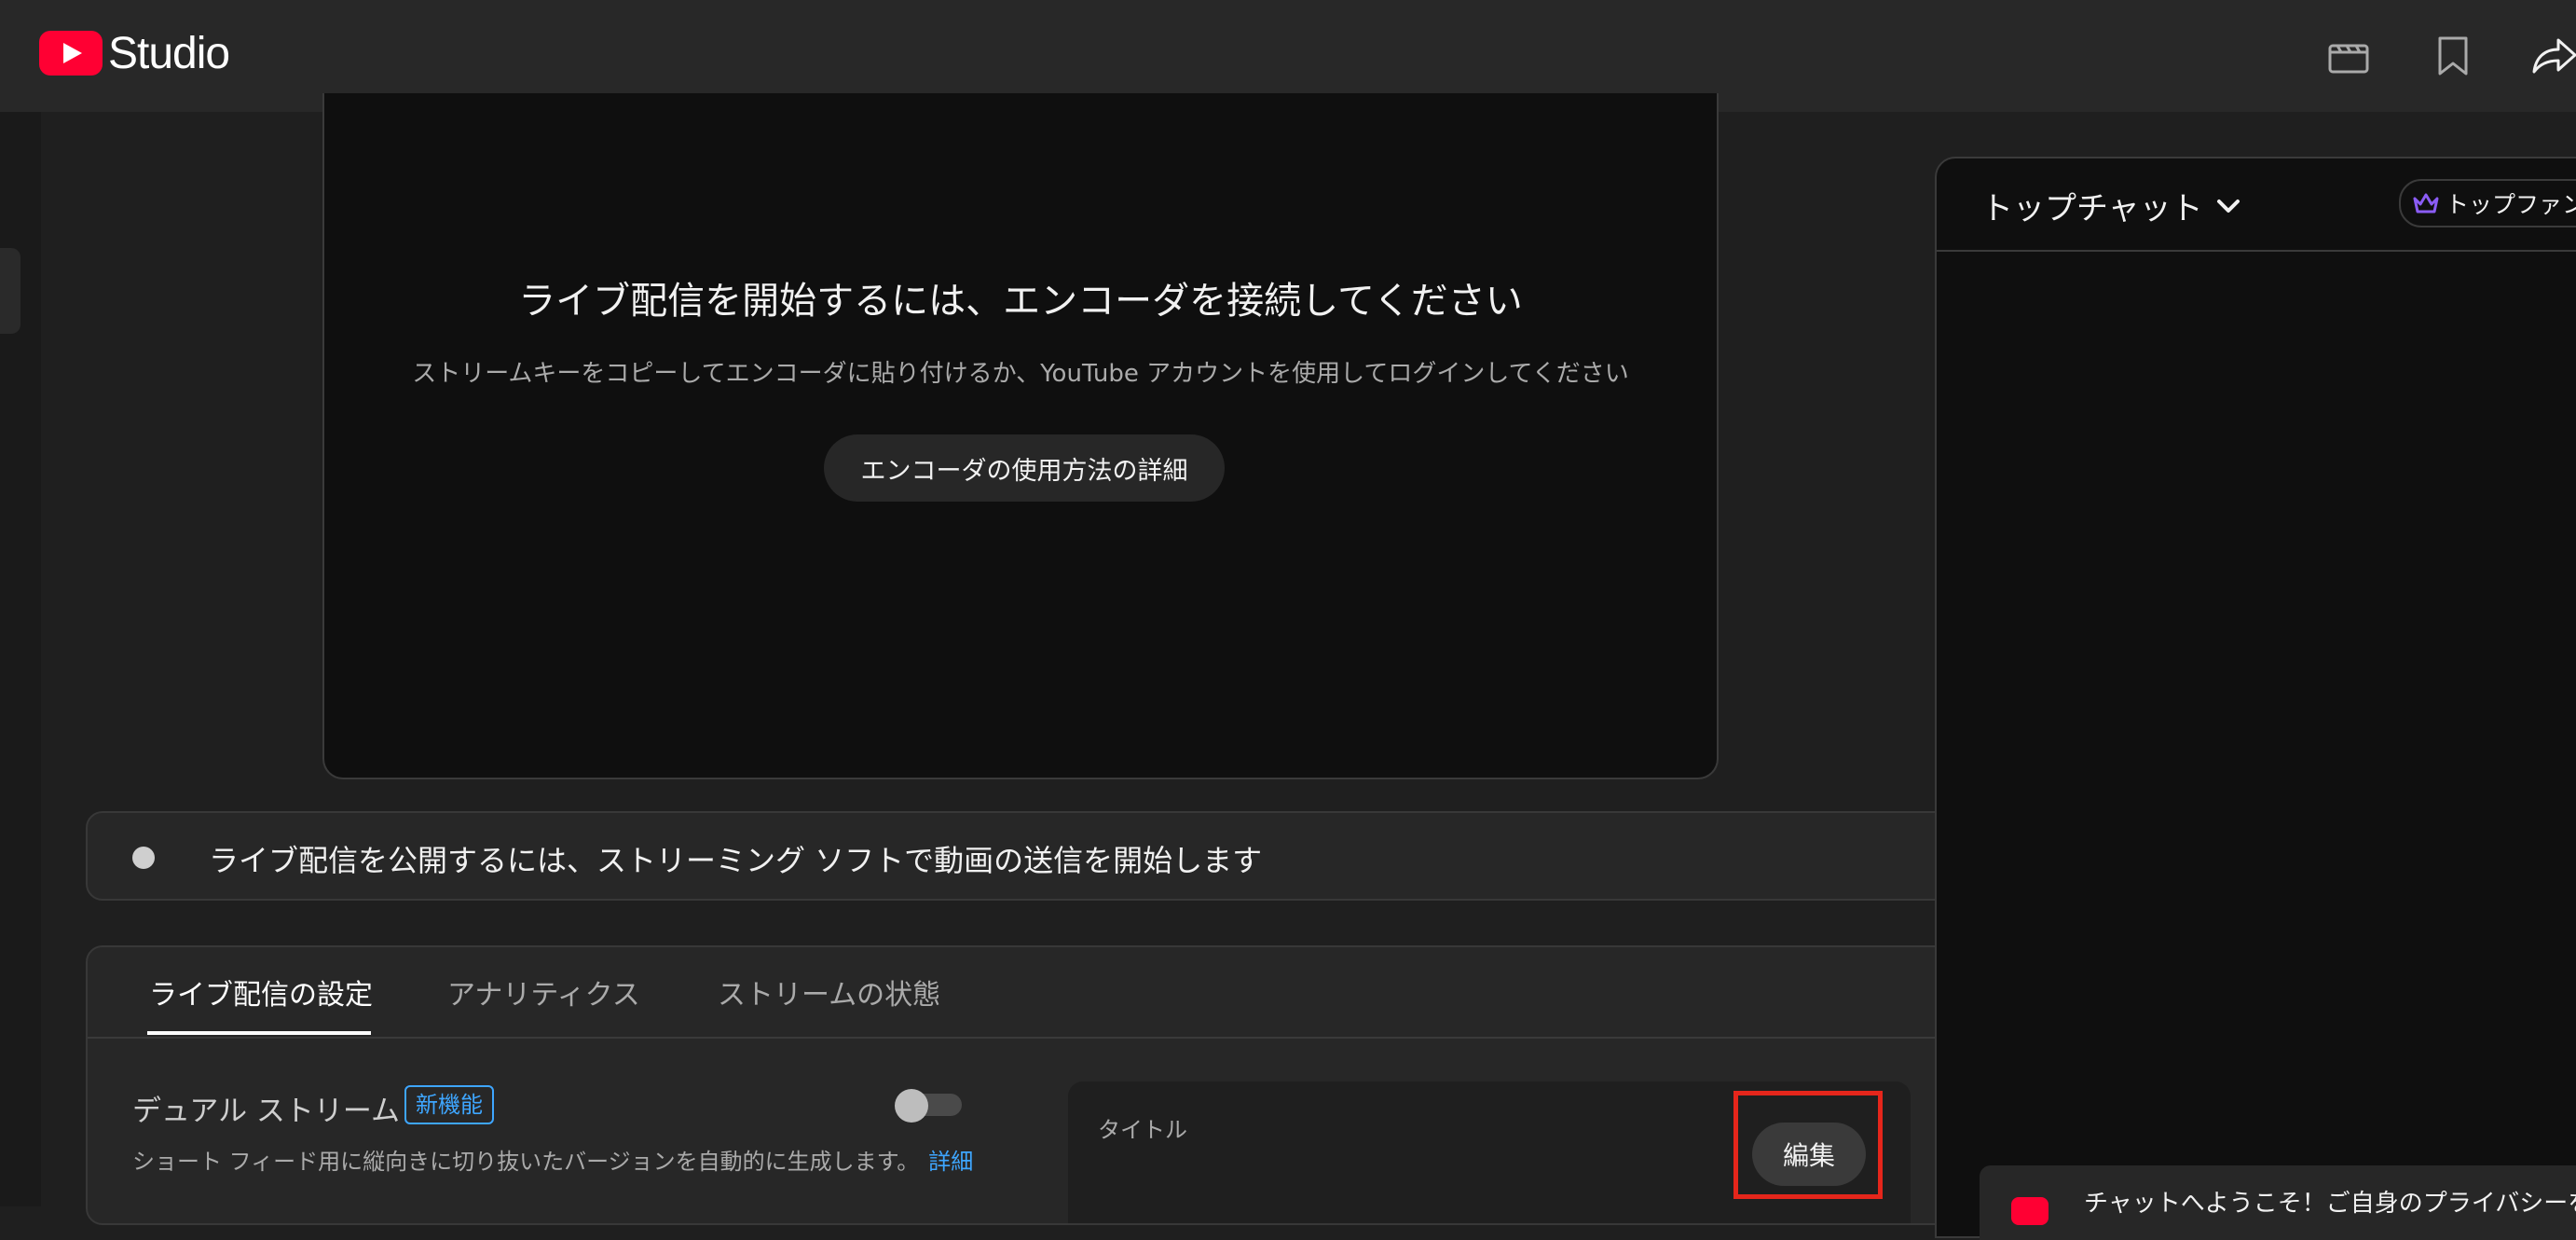 The width and height of the screenshot is (2576, 1240). I want to click on stream-status-bar: ライブ配信を公開するには、ストリーミング ソフトで動画の送信を開始します, so click(1111, 856).